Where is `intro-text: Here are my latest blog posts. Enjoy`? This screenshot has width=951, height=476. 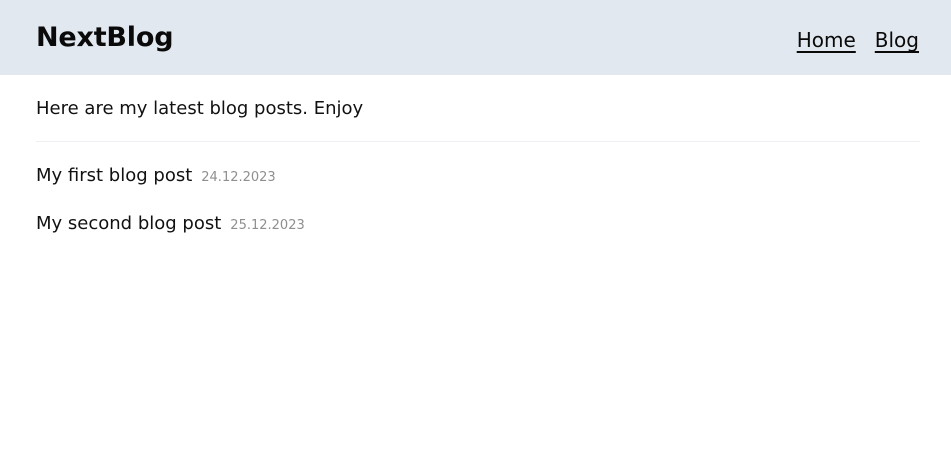 intro-text: Here are my latest blog posts. Enjoy is located at coordinates (200, 108).